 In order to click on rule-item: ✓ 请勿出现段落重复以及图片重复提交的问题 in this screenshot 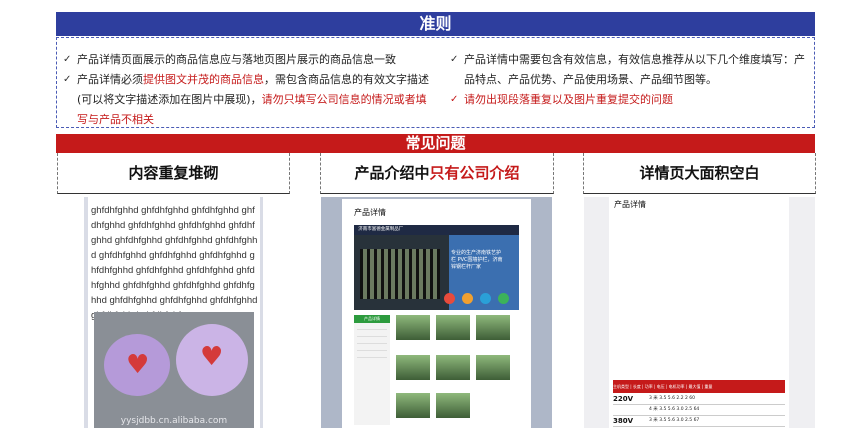, I will do `click(630, 100)`.